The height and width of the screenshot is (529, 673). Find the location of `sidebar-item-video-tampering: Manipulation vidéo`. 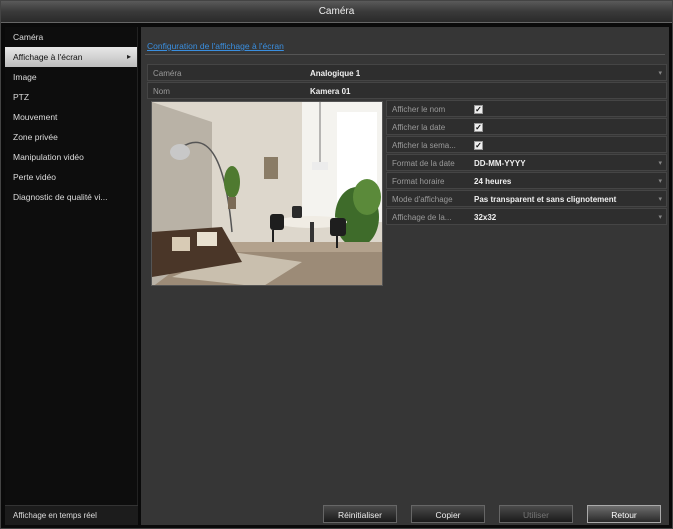

sidebar-item-video-tampering: Manipulation vidéo is located at coordinates (71, 157).